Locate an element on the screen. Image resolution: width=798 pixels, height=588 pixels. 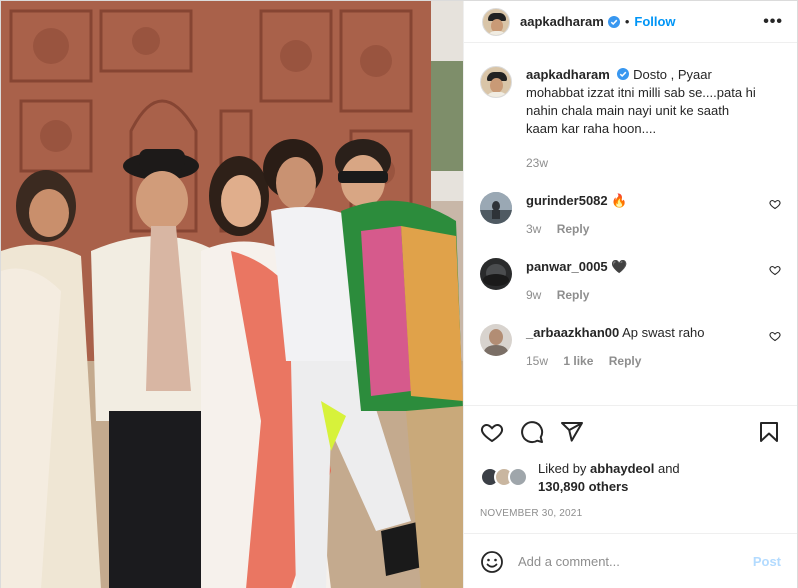
likes-summary: Liked by abhaydeol and 130,890 others is located at coordinates (630, 478).